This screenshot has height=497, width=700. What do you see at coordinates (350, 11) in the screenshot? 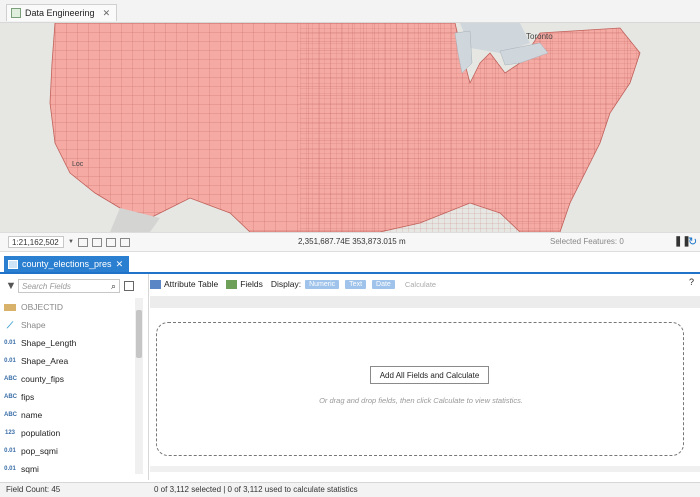
I see `document-tab-bar: Data Engineering ✕` at bounding box center [350, 11].